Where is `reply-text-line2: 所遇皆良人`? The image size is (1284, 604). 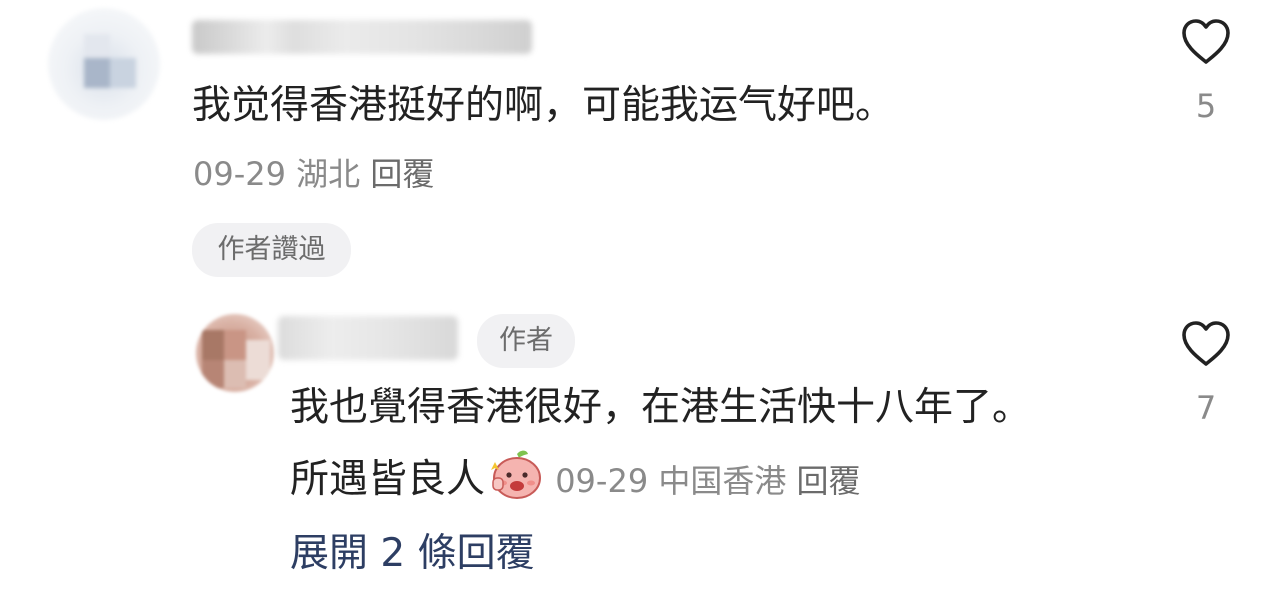 reply-text-line2: 所遇皆良人 is located at coordinates (388, 479).